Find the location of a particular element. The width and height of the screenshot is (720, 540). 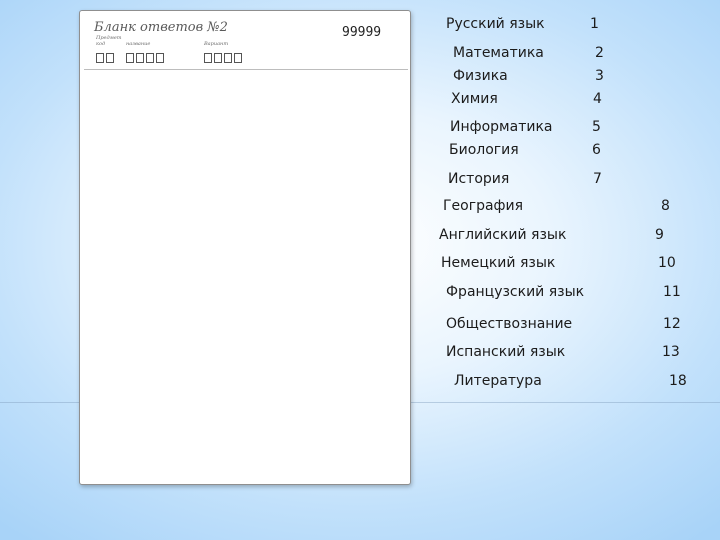

field-label-subject-code: Предмет код is located at coordinates (109, 41).